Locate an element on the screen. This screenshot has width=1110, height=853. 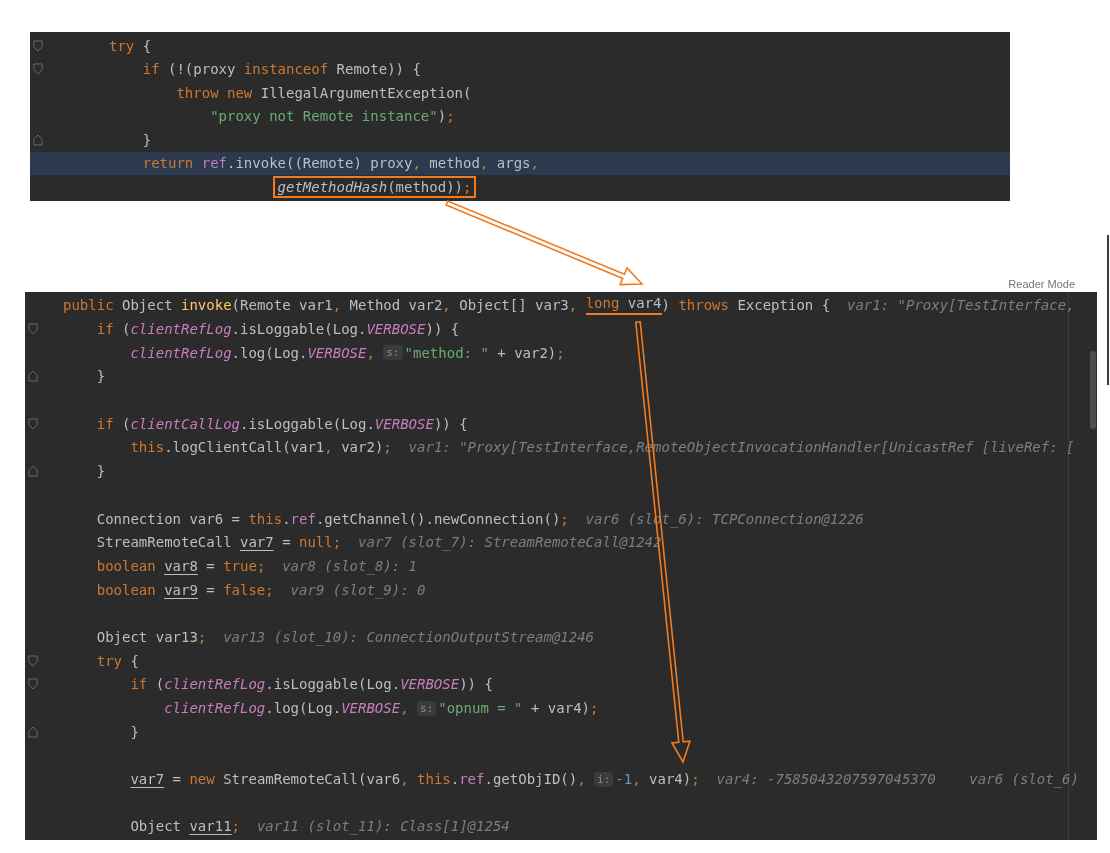
inline-value-hint: var9 (slot_9): 0 is located at coordinates (358, 589).